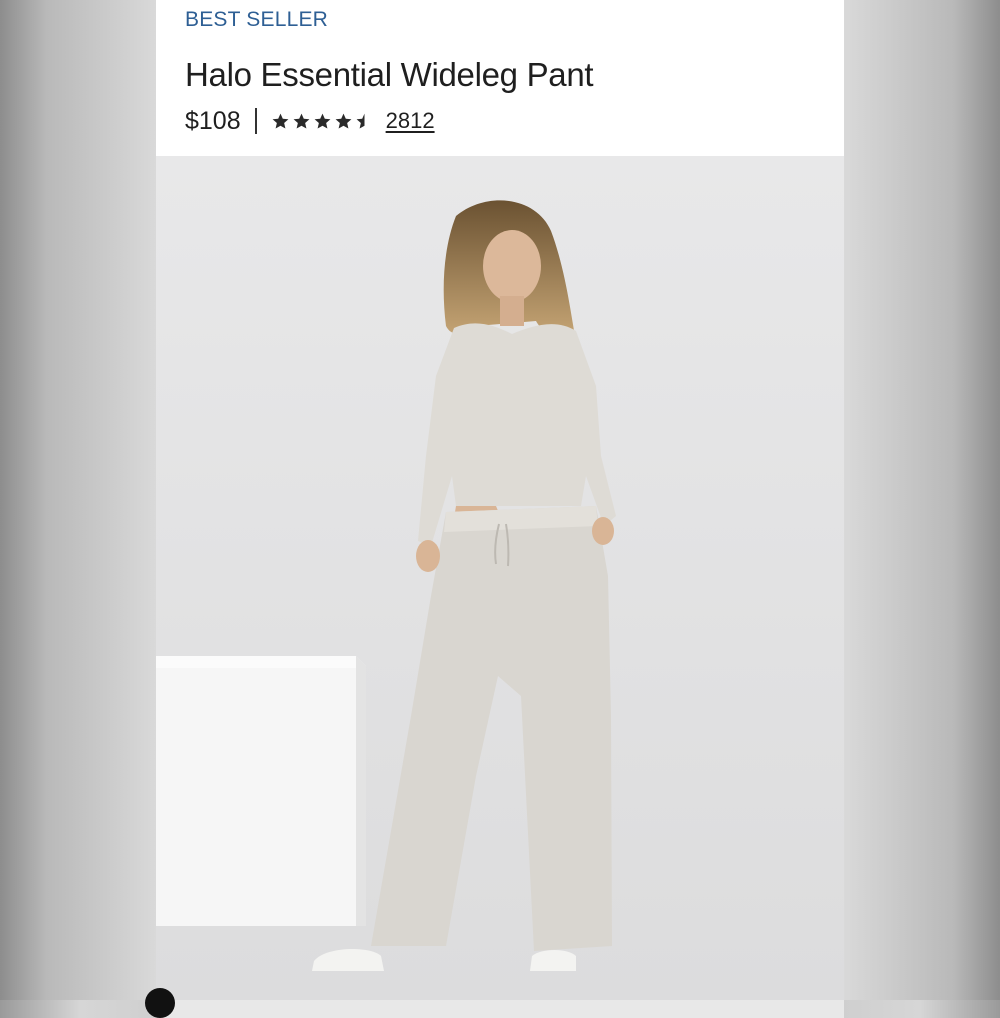  What do you see at coordinates (360, 121) in the screenshot?
I see `half-star-icon` at bounding box center [360, 121].